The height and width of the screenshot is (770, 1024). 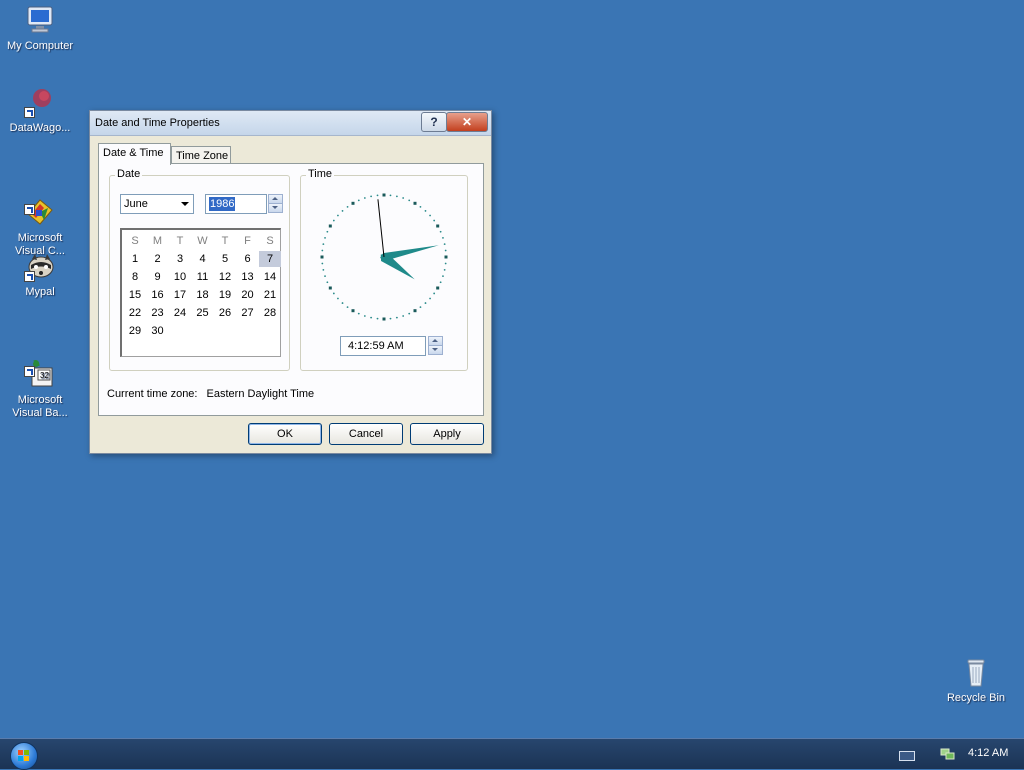 I want to click on calendar-day: 18, so click(x=203, y=295).